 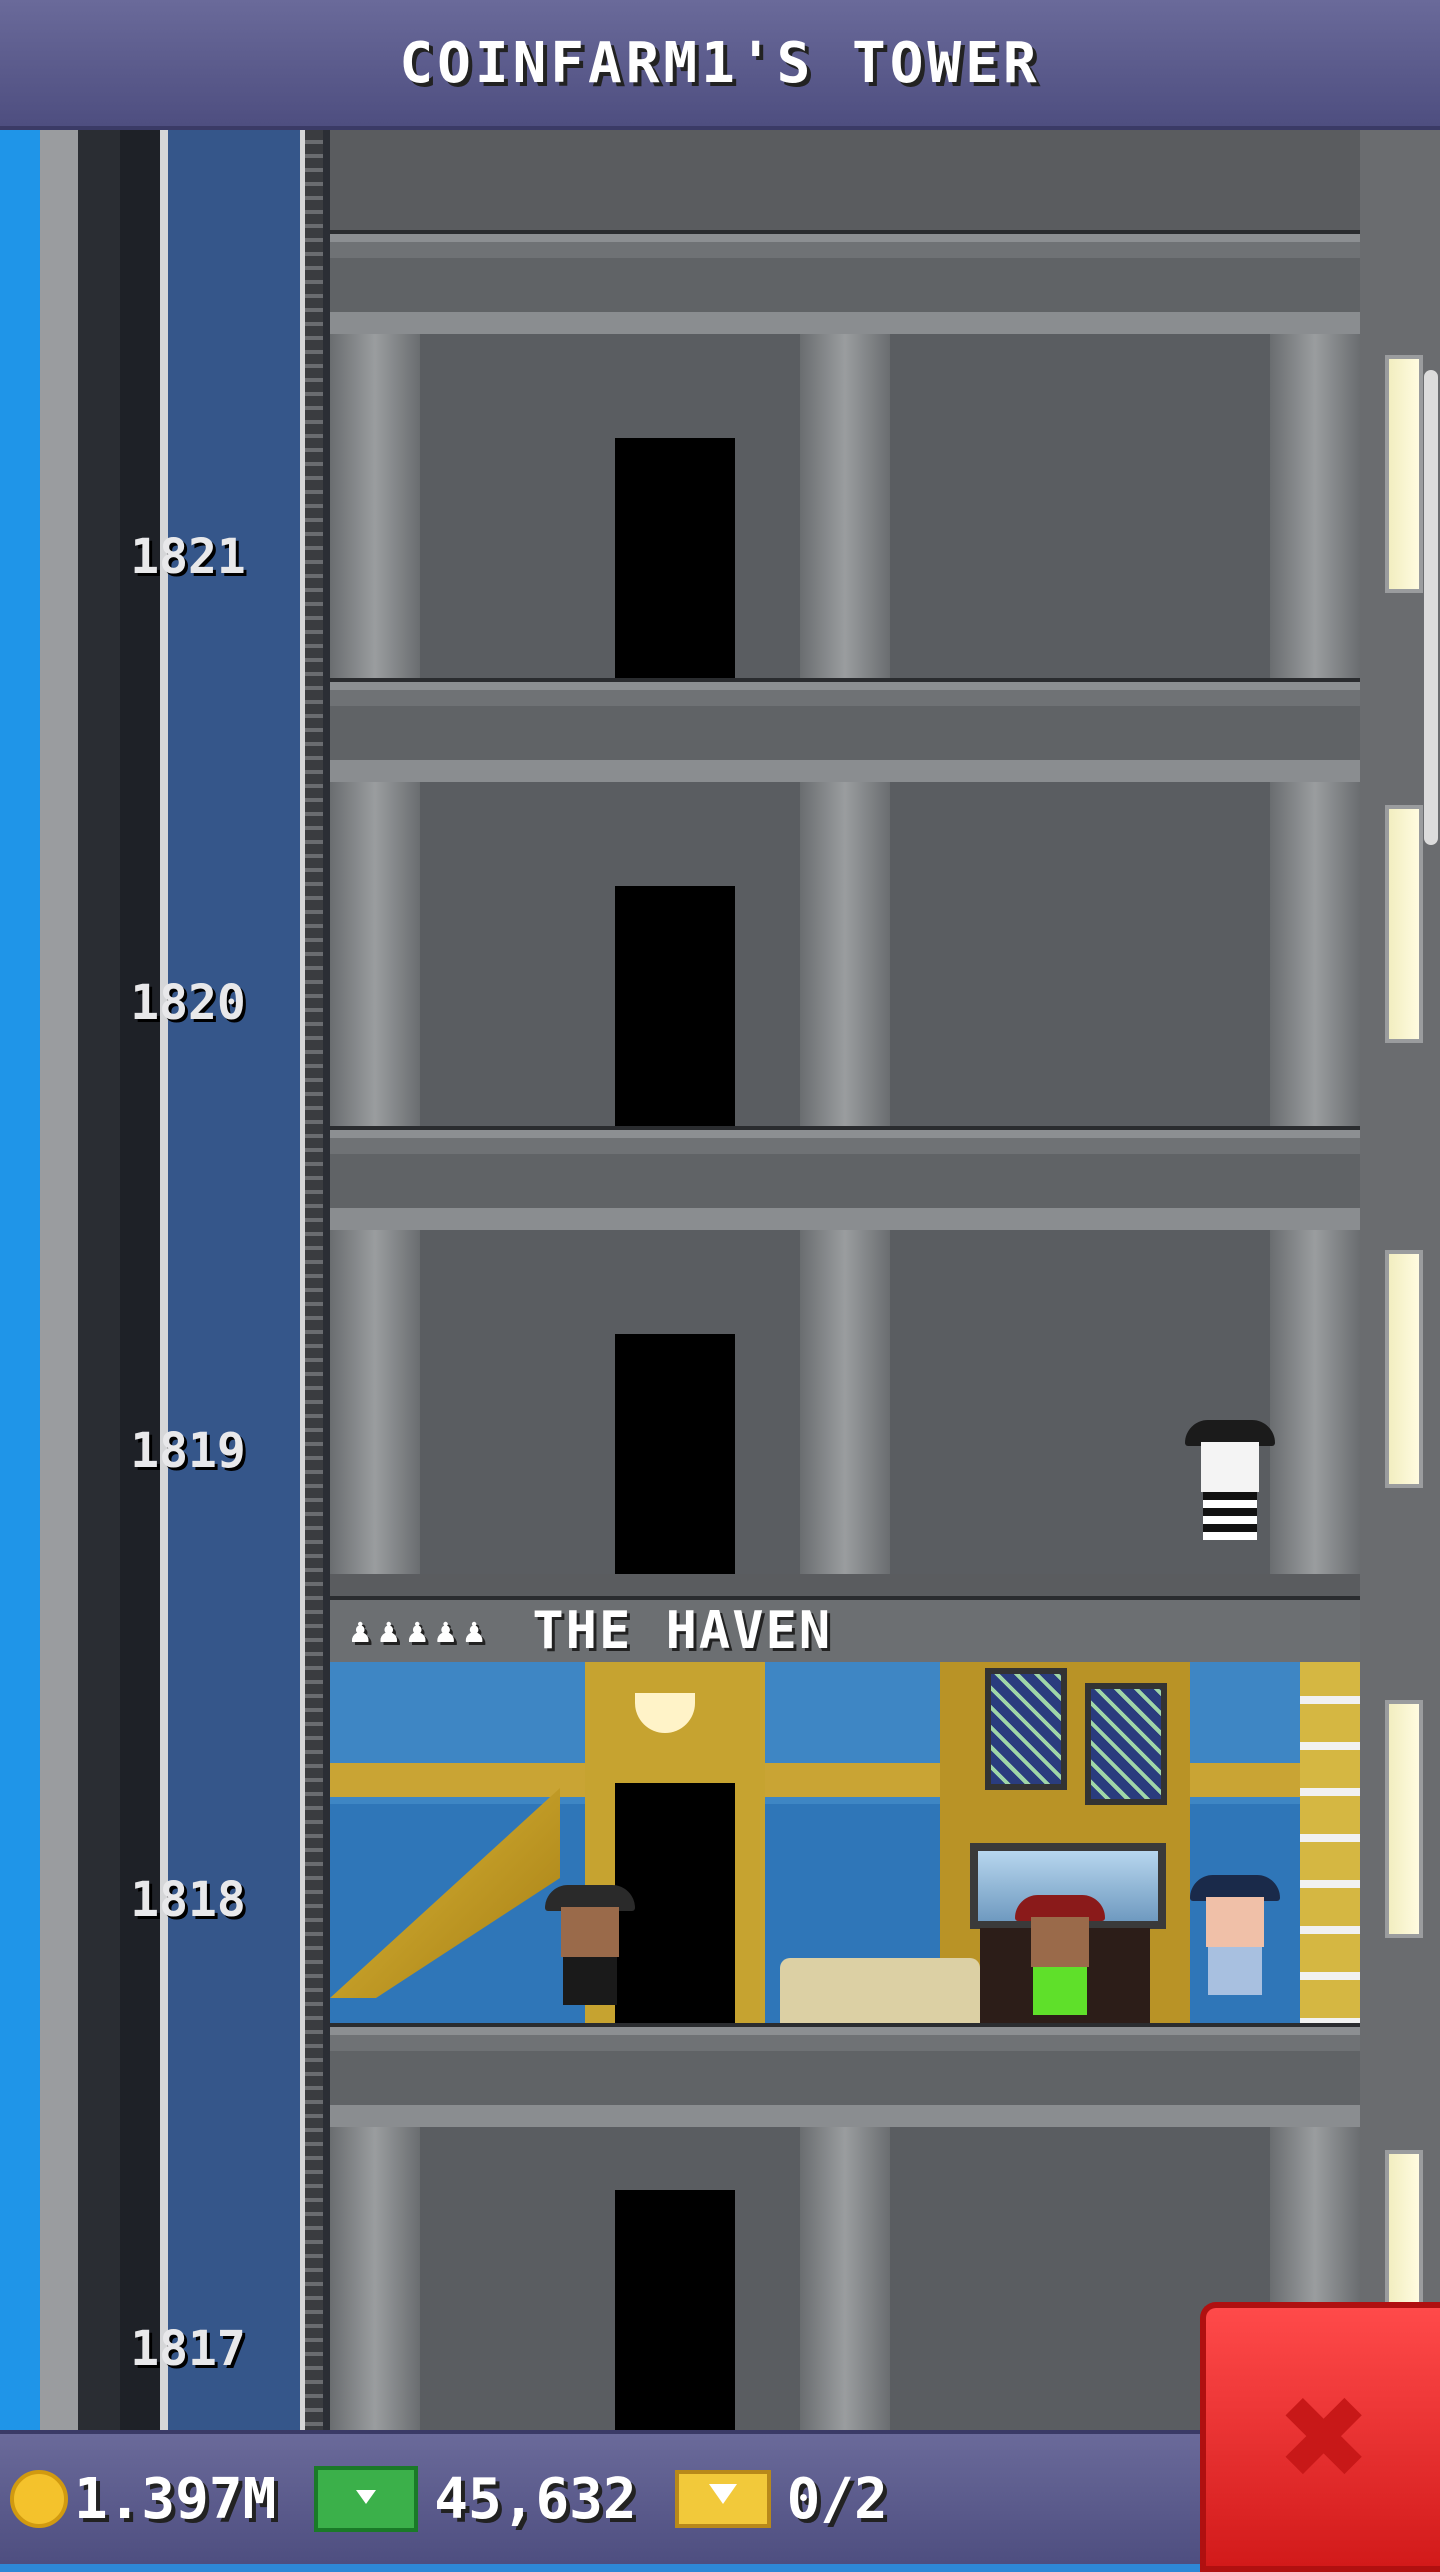 I want to click on bookshelf, so click(x=1330, y=1840).